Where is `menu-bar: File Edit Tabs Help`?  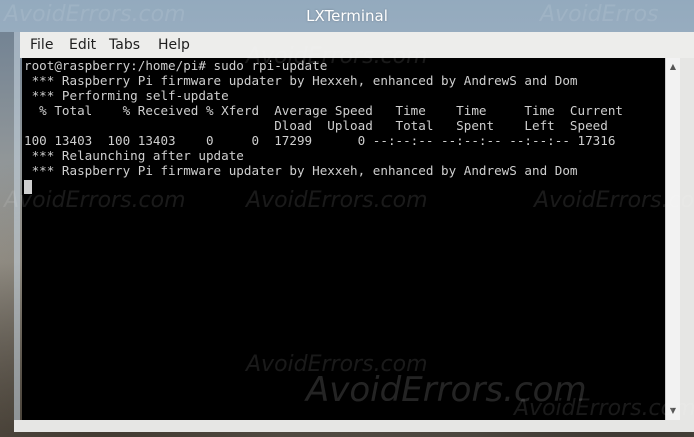
menu-bar: File Edit Tabs Help is located at coordinates (357, 45).